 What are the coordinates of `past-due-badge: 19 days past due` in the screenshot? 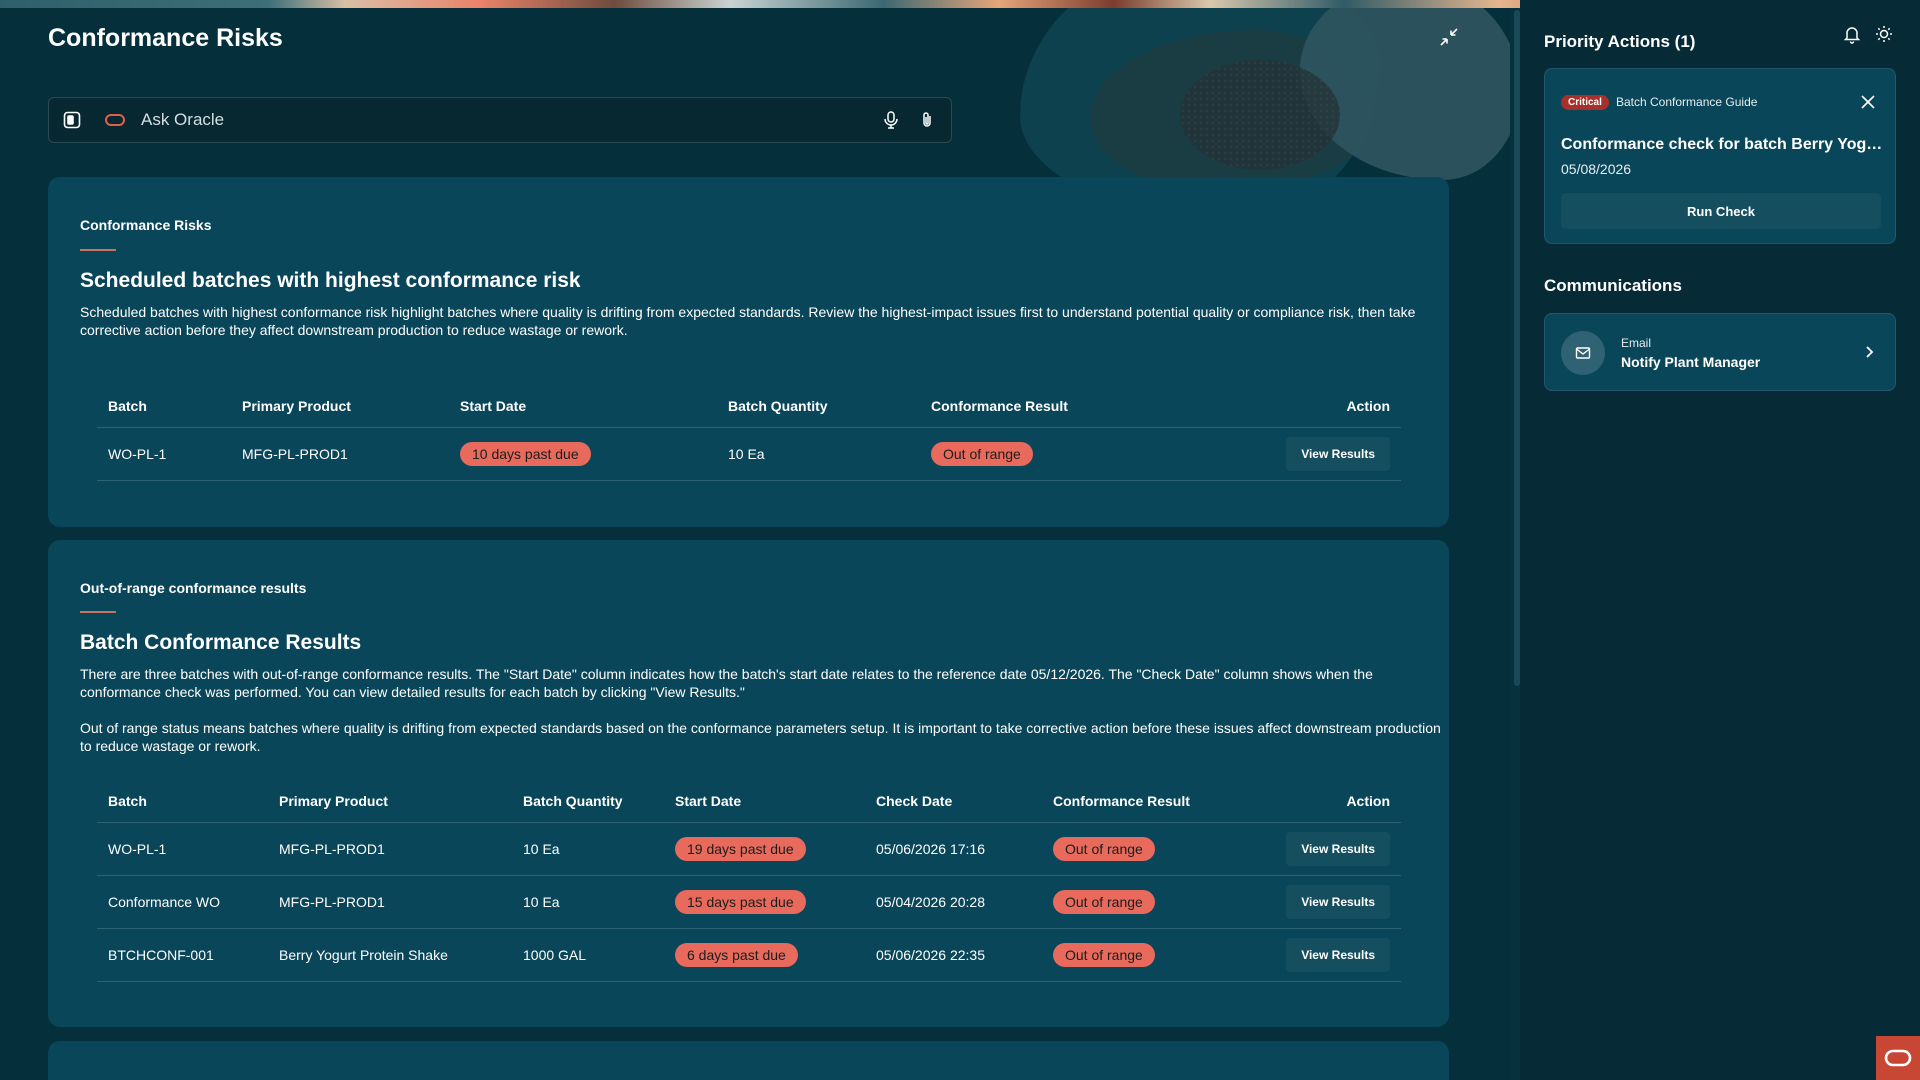 It's located at (740, 848).